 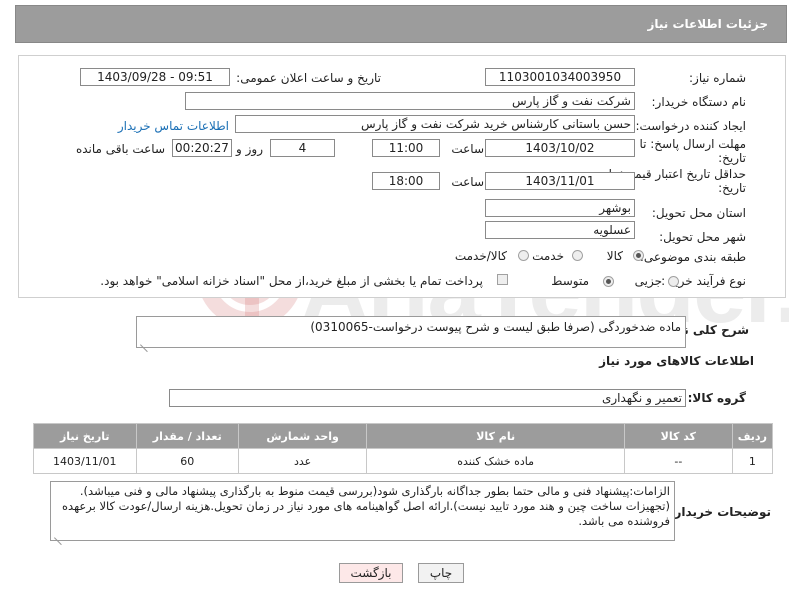 What do you see at coordinates (480, 256) in the screenshot?
I see `category-option-both: کالا/خدمت` at bounding box center [480, 256].